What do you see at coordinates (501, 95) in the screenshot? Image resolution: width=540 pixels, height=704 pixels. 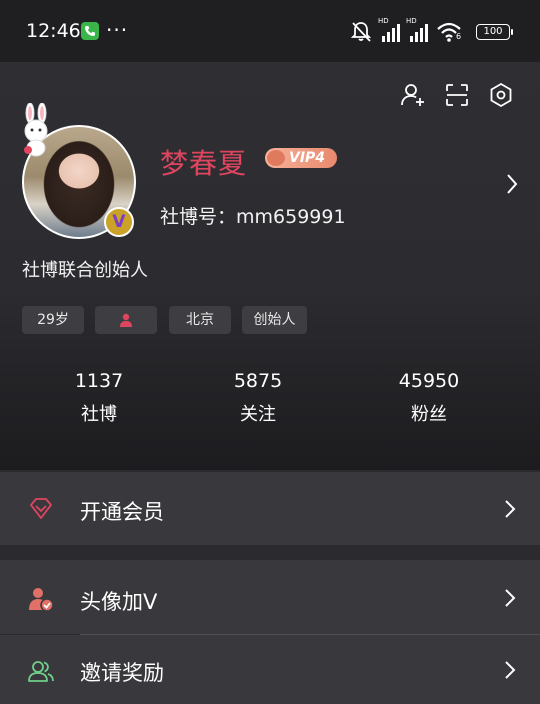 I see `settings-icon` at bounding box center [501, 95].